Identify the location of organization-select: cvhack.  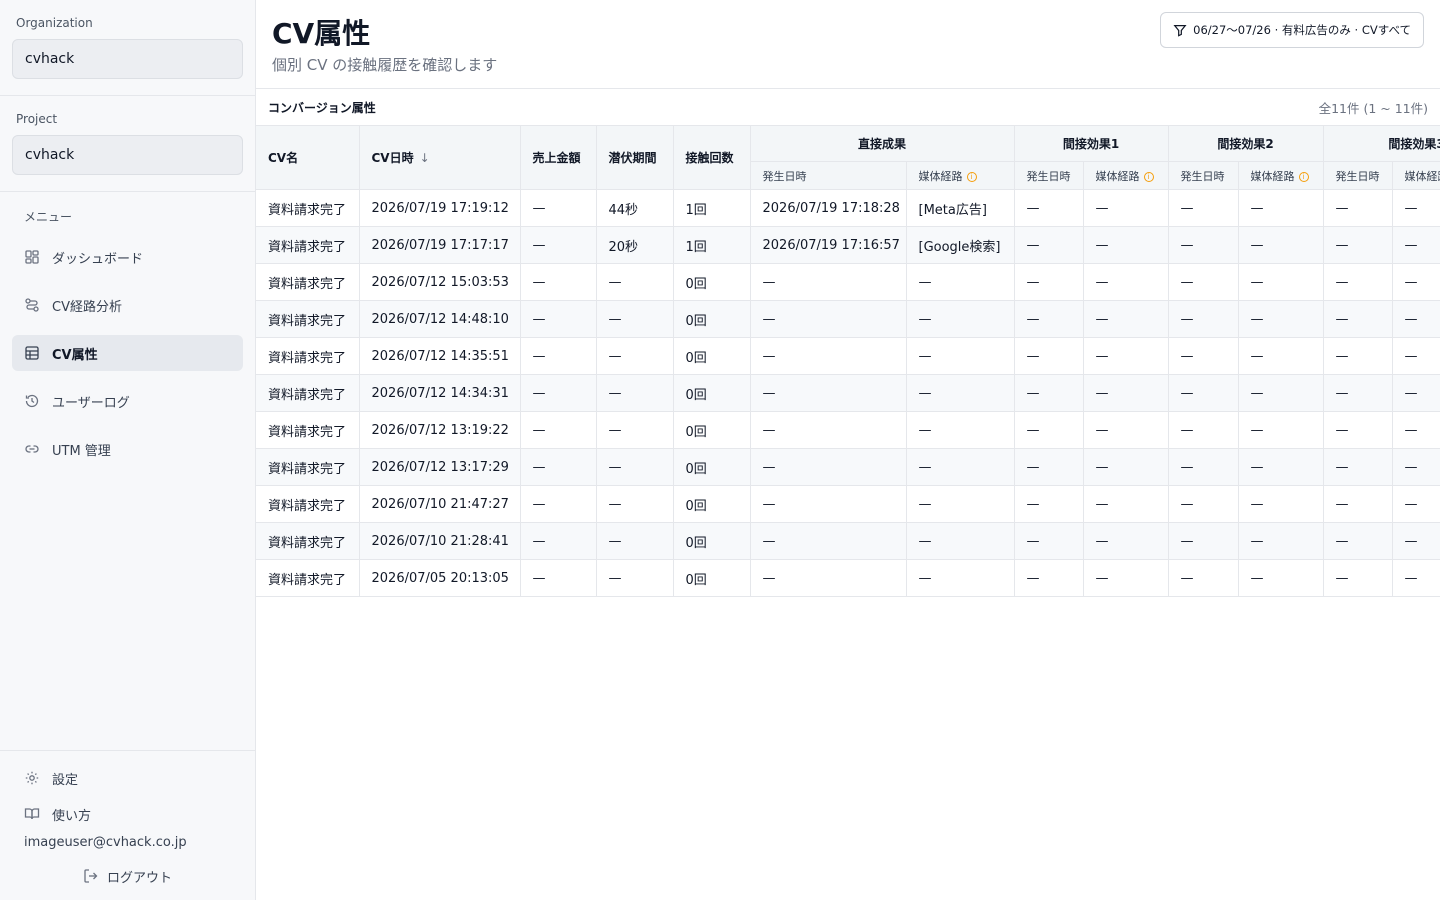
(127, 59).